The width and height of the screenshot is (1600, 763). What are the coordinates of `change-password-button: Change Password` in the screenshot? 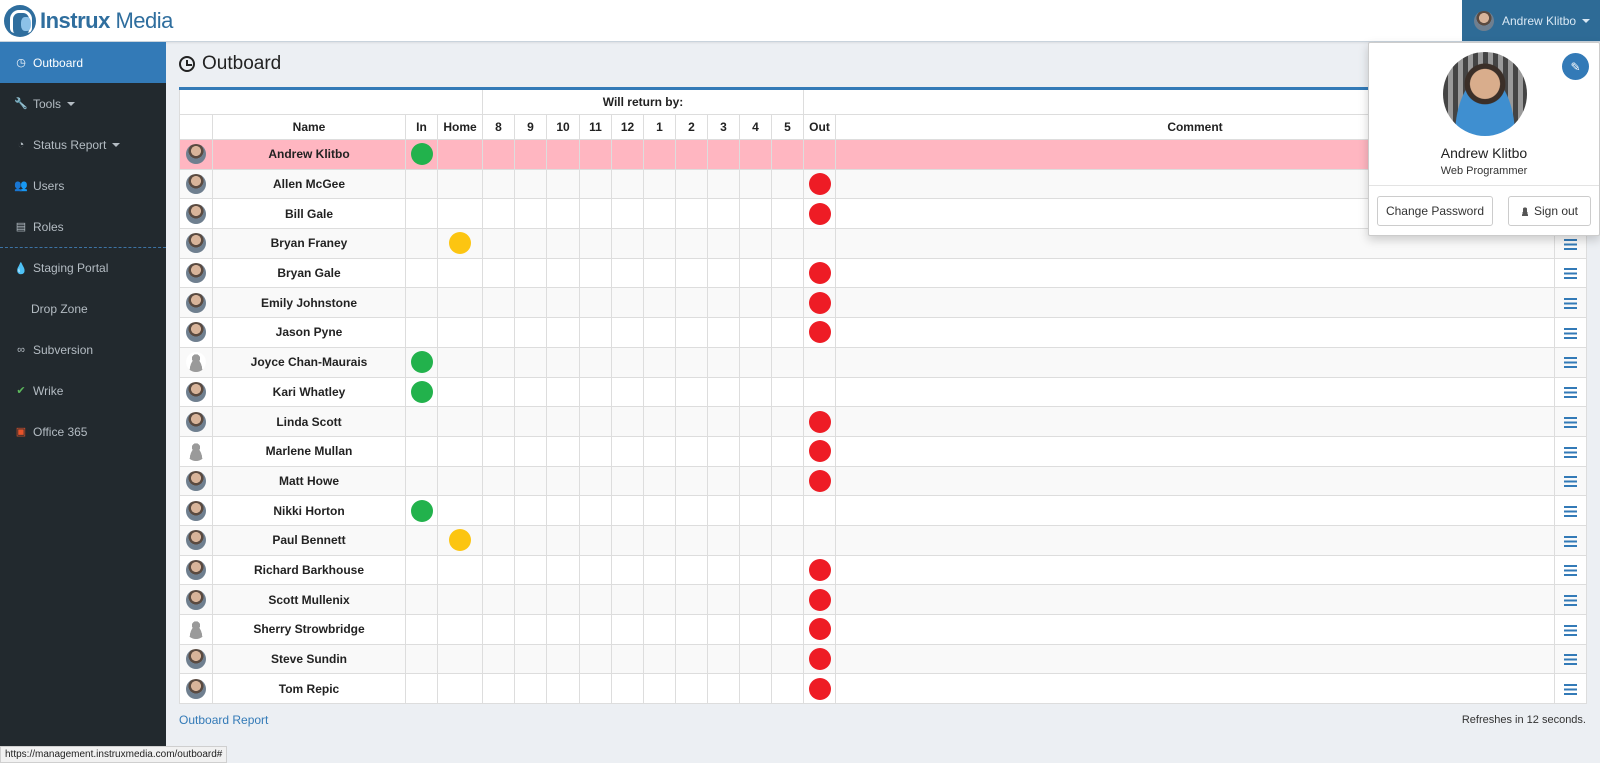 It's located at (1435, 211).